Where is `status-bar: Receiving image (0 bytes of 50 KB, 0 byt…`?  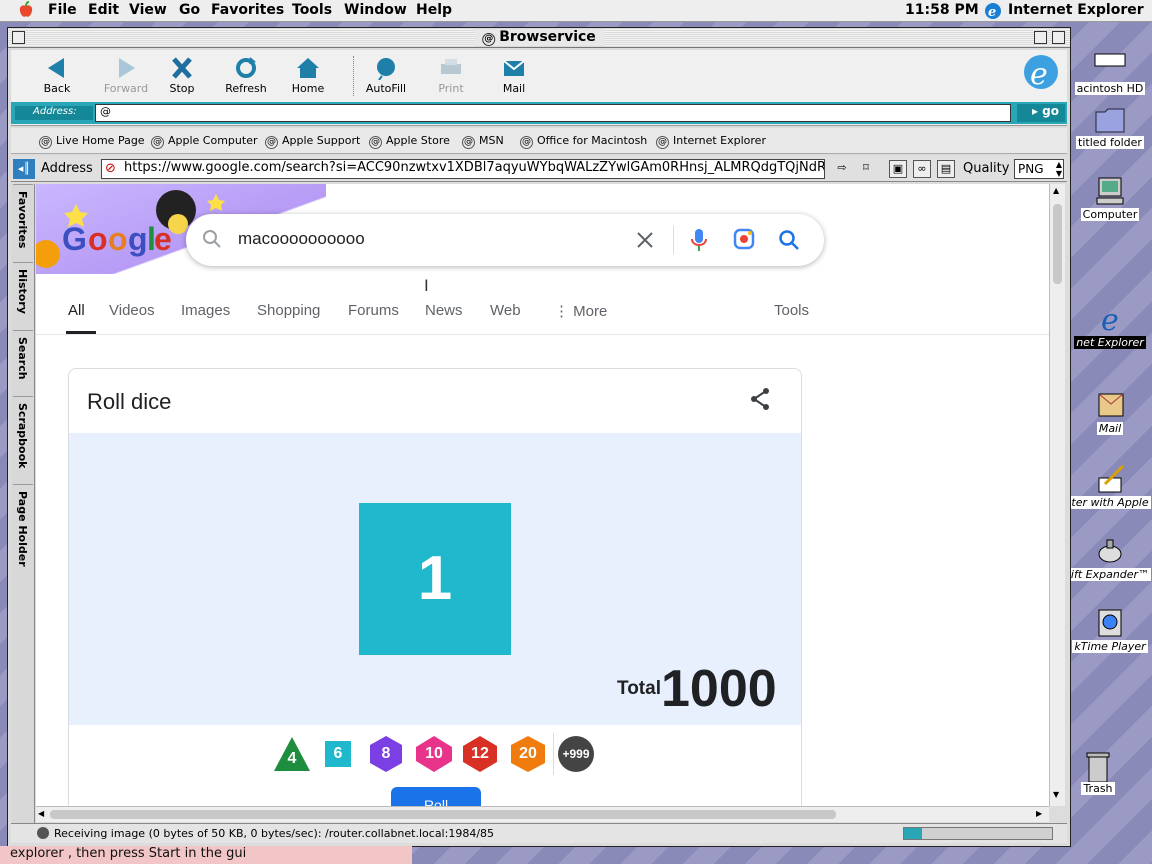 status-bar: Receiving image (0 bytes of 50 KB, 0 byt… is located at coordinates (539, 833).